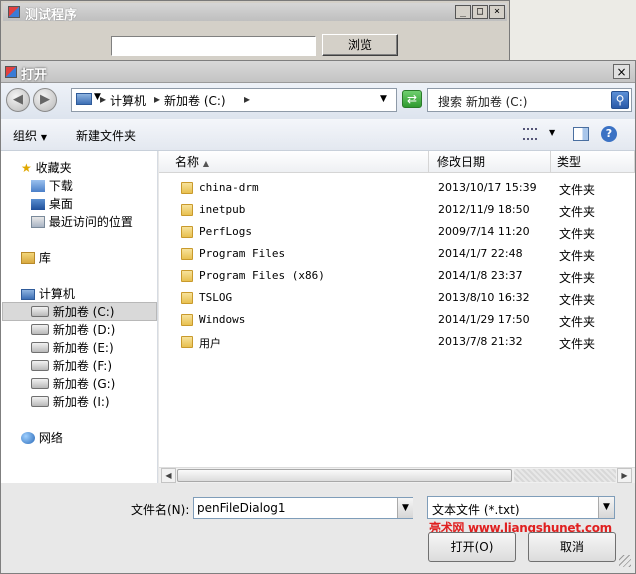 The width and height of the screenshot is (636, 574). What do you see at coordinates (318, 135) in the screenshot?
I see `command-toolbar: 组织 ▼ 新建文件夹 ▼ ?` at bounding box center [318, 135].